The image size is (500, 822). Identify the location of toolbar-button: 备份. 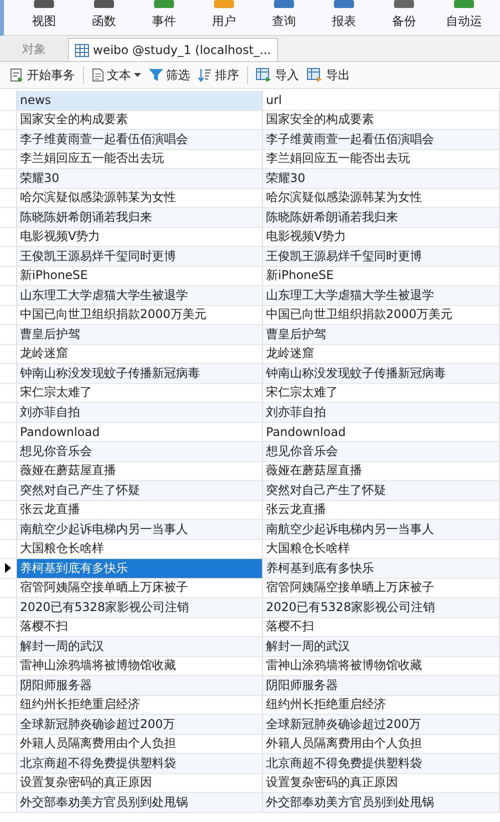
(404, 21).